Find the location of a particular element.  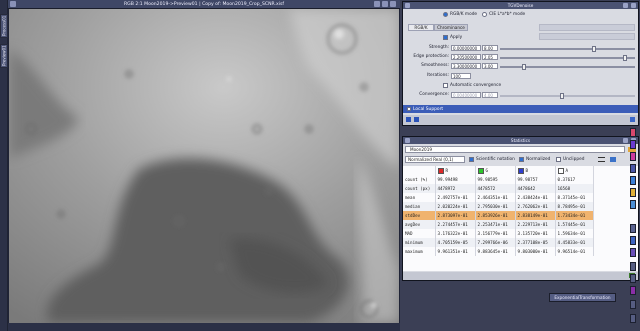

table-cell: 3.176322e-01 is located at coordinates (455, 233).